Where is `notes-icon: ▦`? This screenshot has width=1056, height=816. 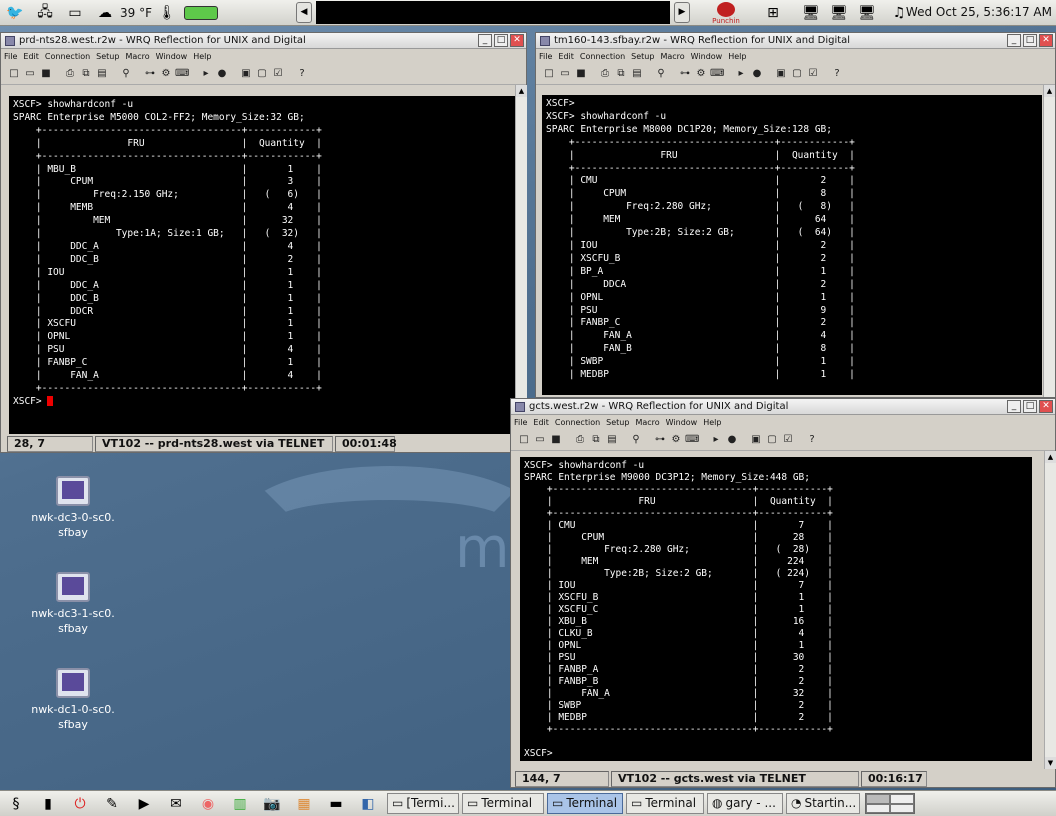 notes-icon: ▦ is located at coordinates (304, 804).